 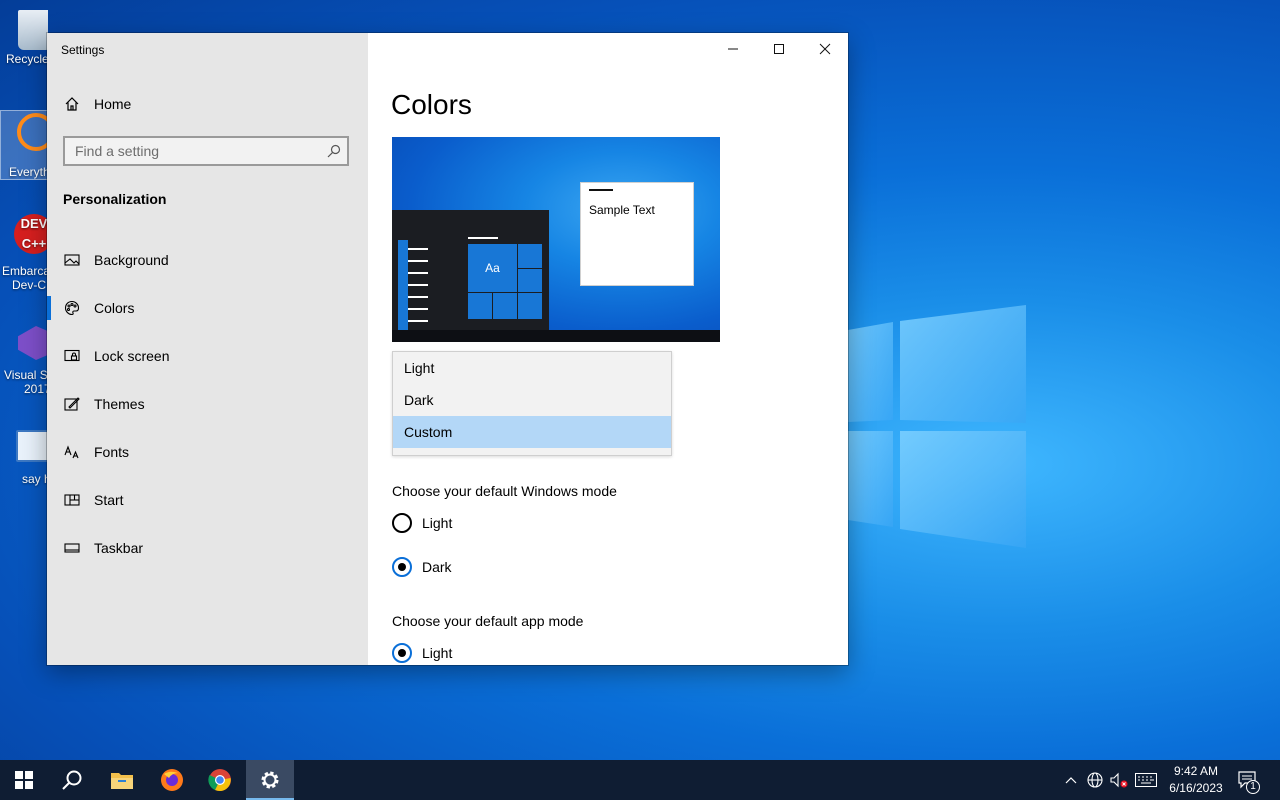 What do you see at coordinates (25, 145) in the screenshot?
I see `desktop-icon-everything: Everyth` at bounding box center [25, 145].